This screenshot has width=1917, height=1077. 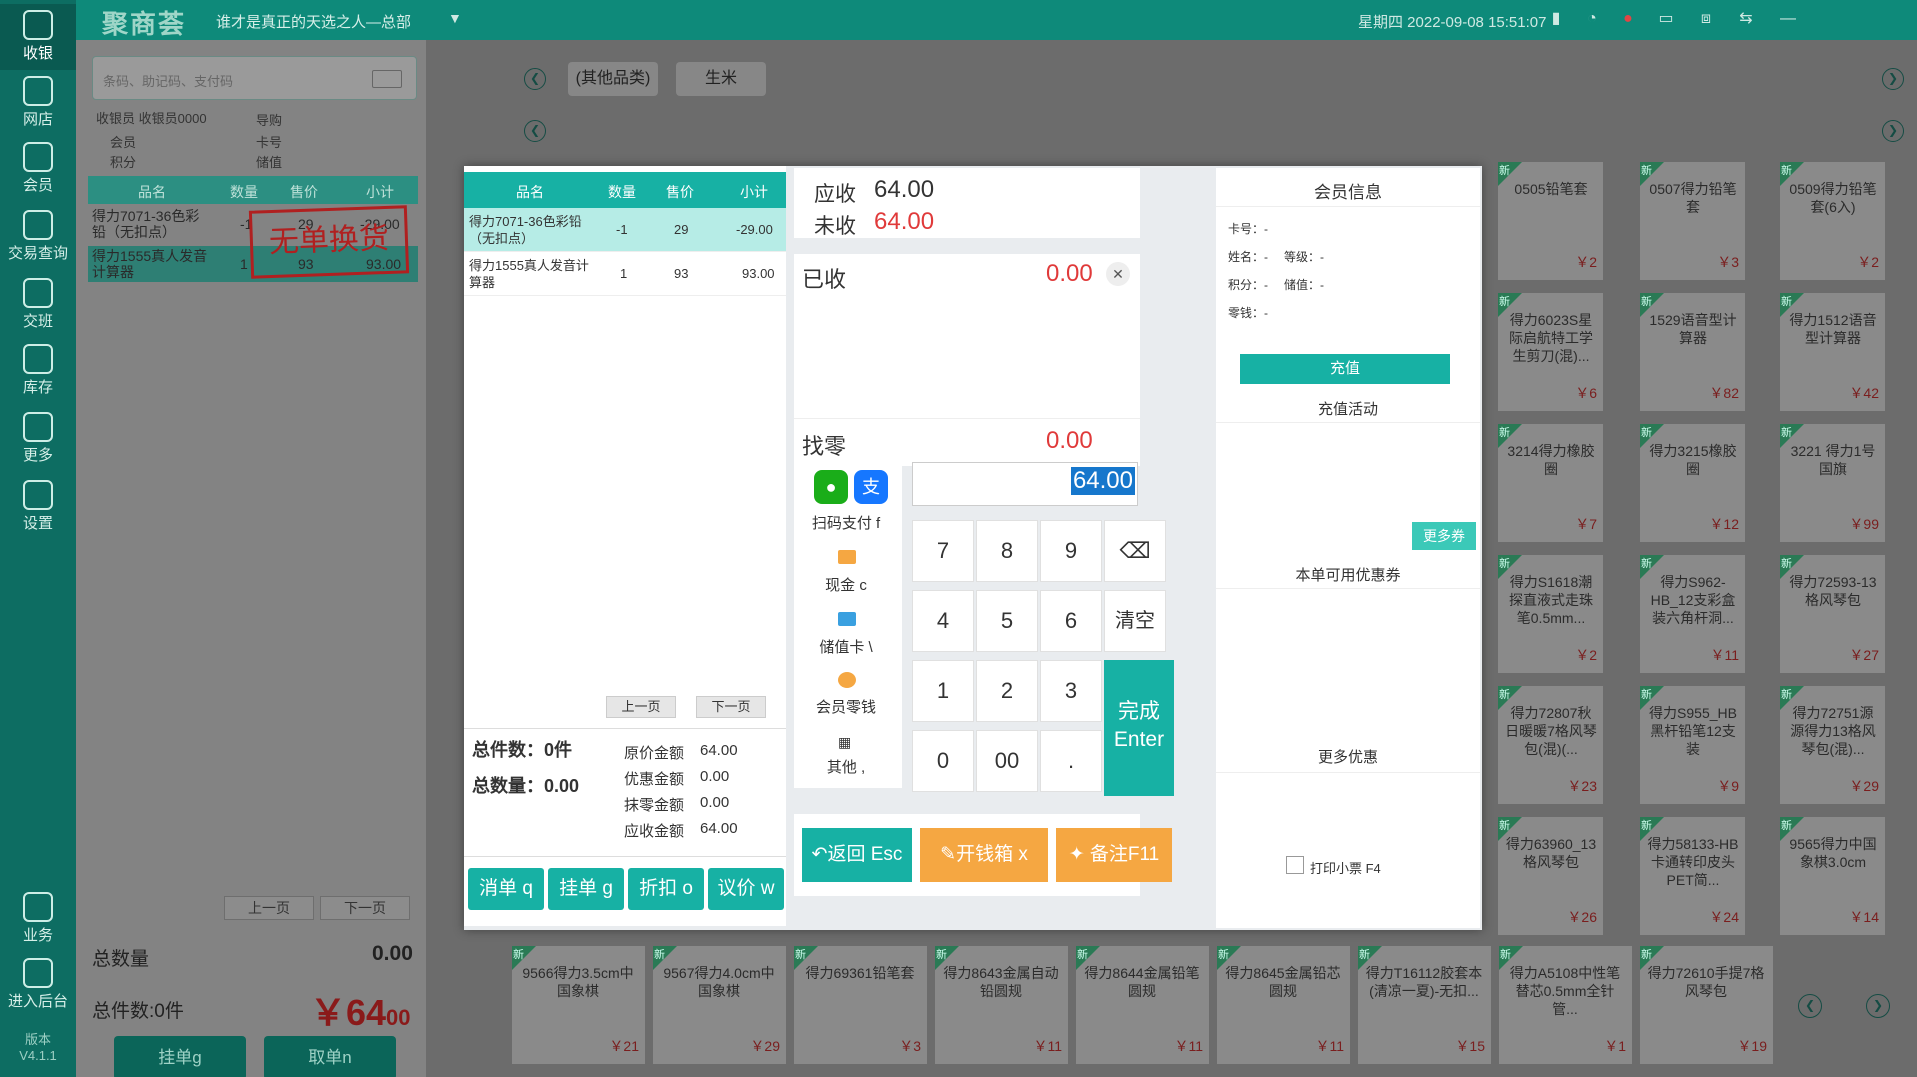 What do you see at coordinates (38, 439) in the screenshot?
I see `sidebar-item: 更多` at bounding box center [38, 439].